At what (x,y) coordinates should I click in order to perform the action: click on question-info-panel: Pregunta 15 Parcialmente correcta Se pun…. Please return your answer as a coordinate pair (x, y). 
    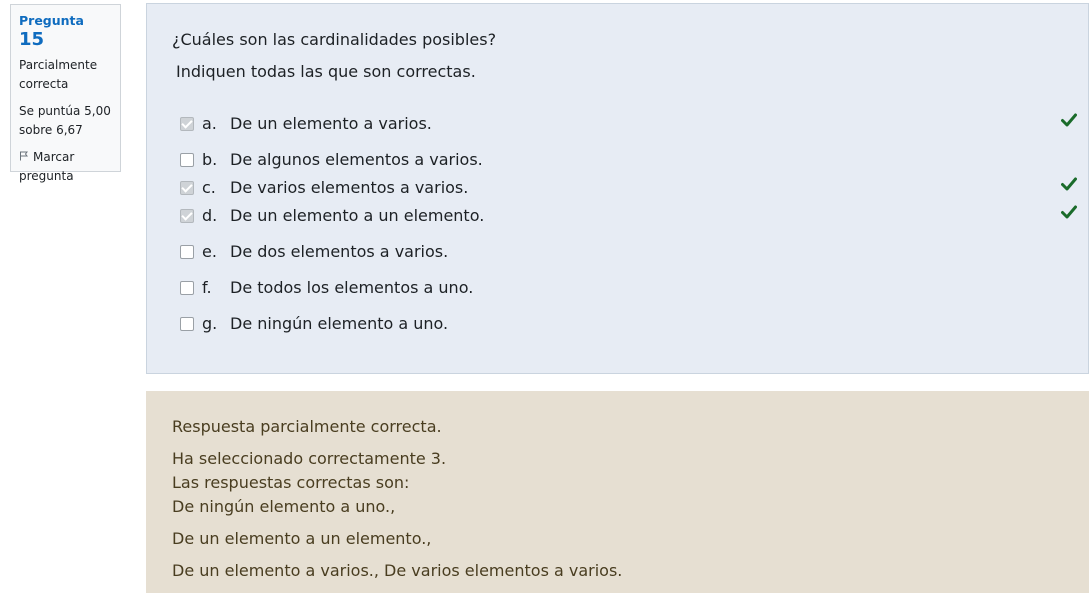
    Looking at the image, I should click on (65, 93).